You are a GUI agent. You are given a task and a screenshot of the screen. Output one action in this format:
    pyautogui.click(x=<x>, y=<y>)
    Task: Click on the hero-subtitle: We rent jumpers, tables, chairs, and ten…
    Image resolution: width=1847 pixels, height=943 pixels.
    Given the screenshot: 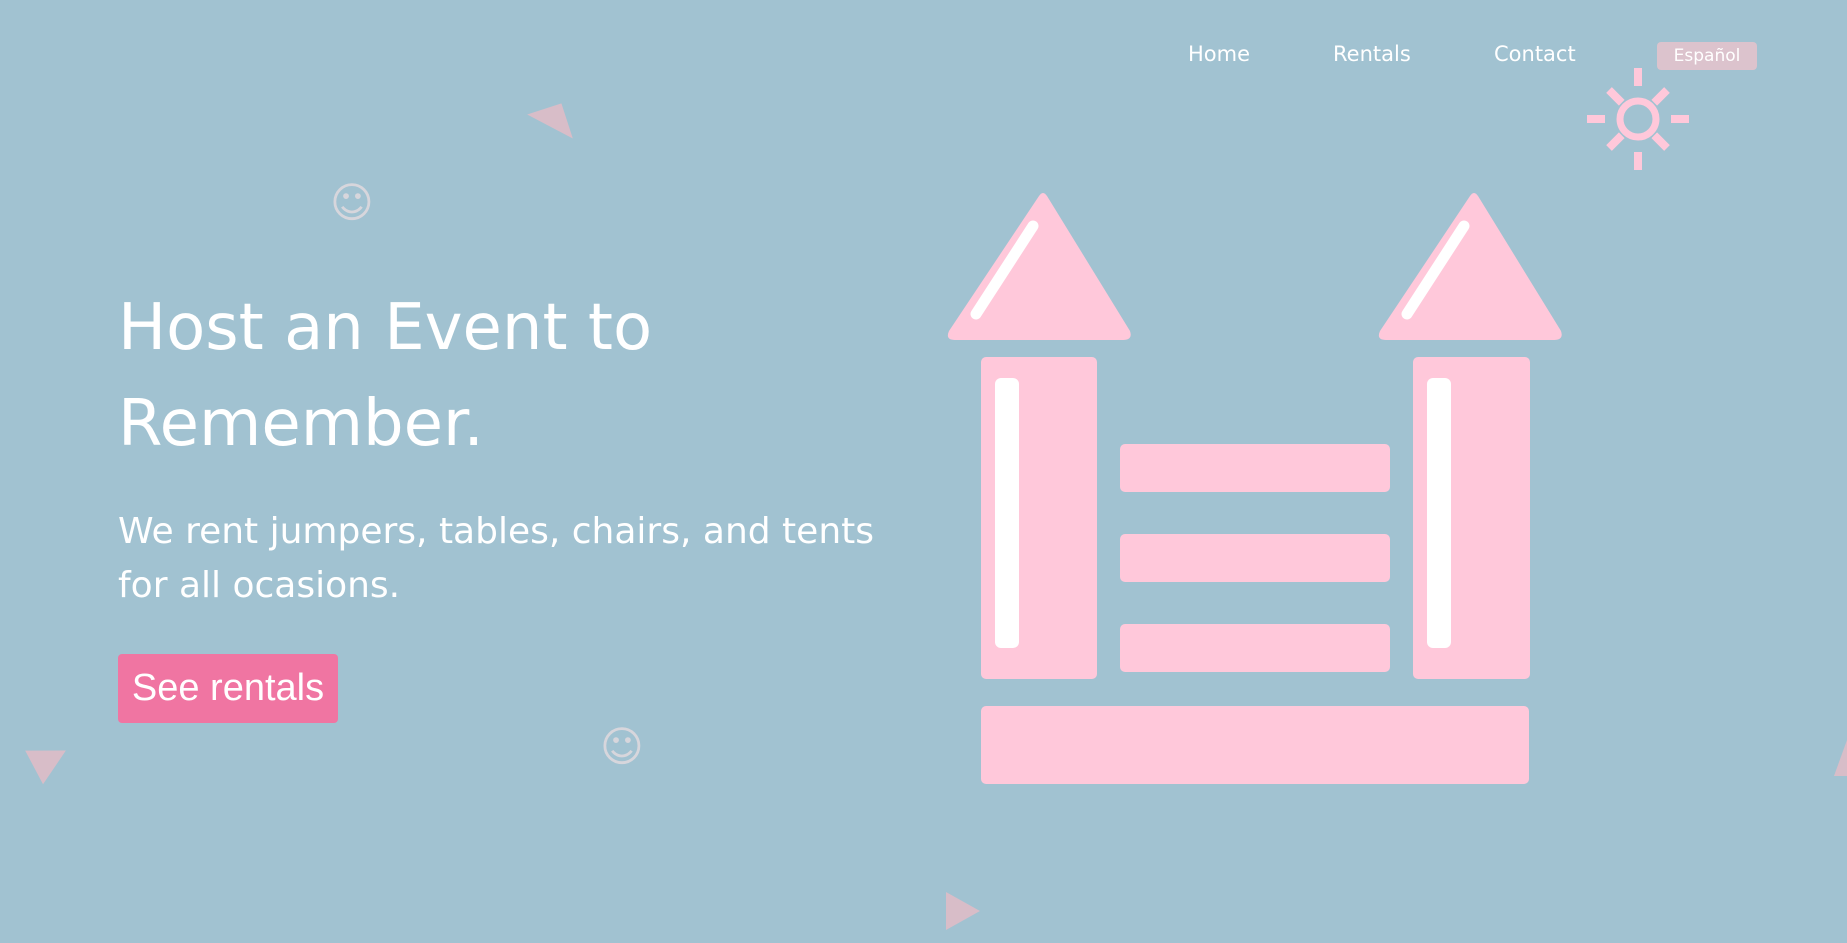 What is the action you would take?
    pyautogui.click(x=496, y=558)
    